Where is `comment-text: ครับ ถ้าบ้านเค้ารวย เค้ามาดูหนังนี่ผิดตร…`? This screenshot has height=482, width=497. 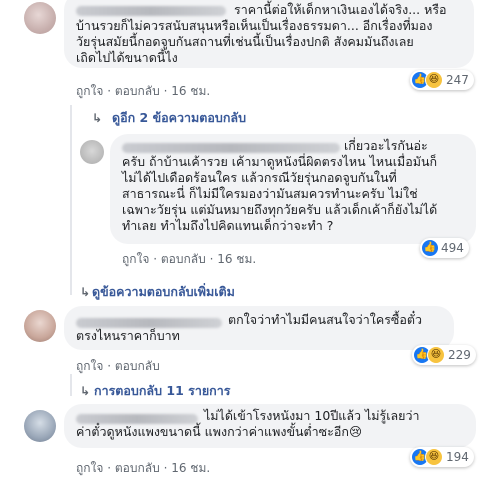 comment-text: ครับ ถ้าบ้านเค้ารวย เค้ามาดูหนังนี่ผิดตร… is located at coordinates (280, 161).